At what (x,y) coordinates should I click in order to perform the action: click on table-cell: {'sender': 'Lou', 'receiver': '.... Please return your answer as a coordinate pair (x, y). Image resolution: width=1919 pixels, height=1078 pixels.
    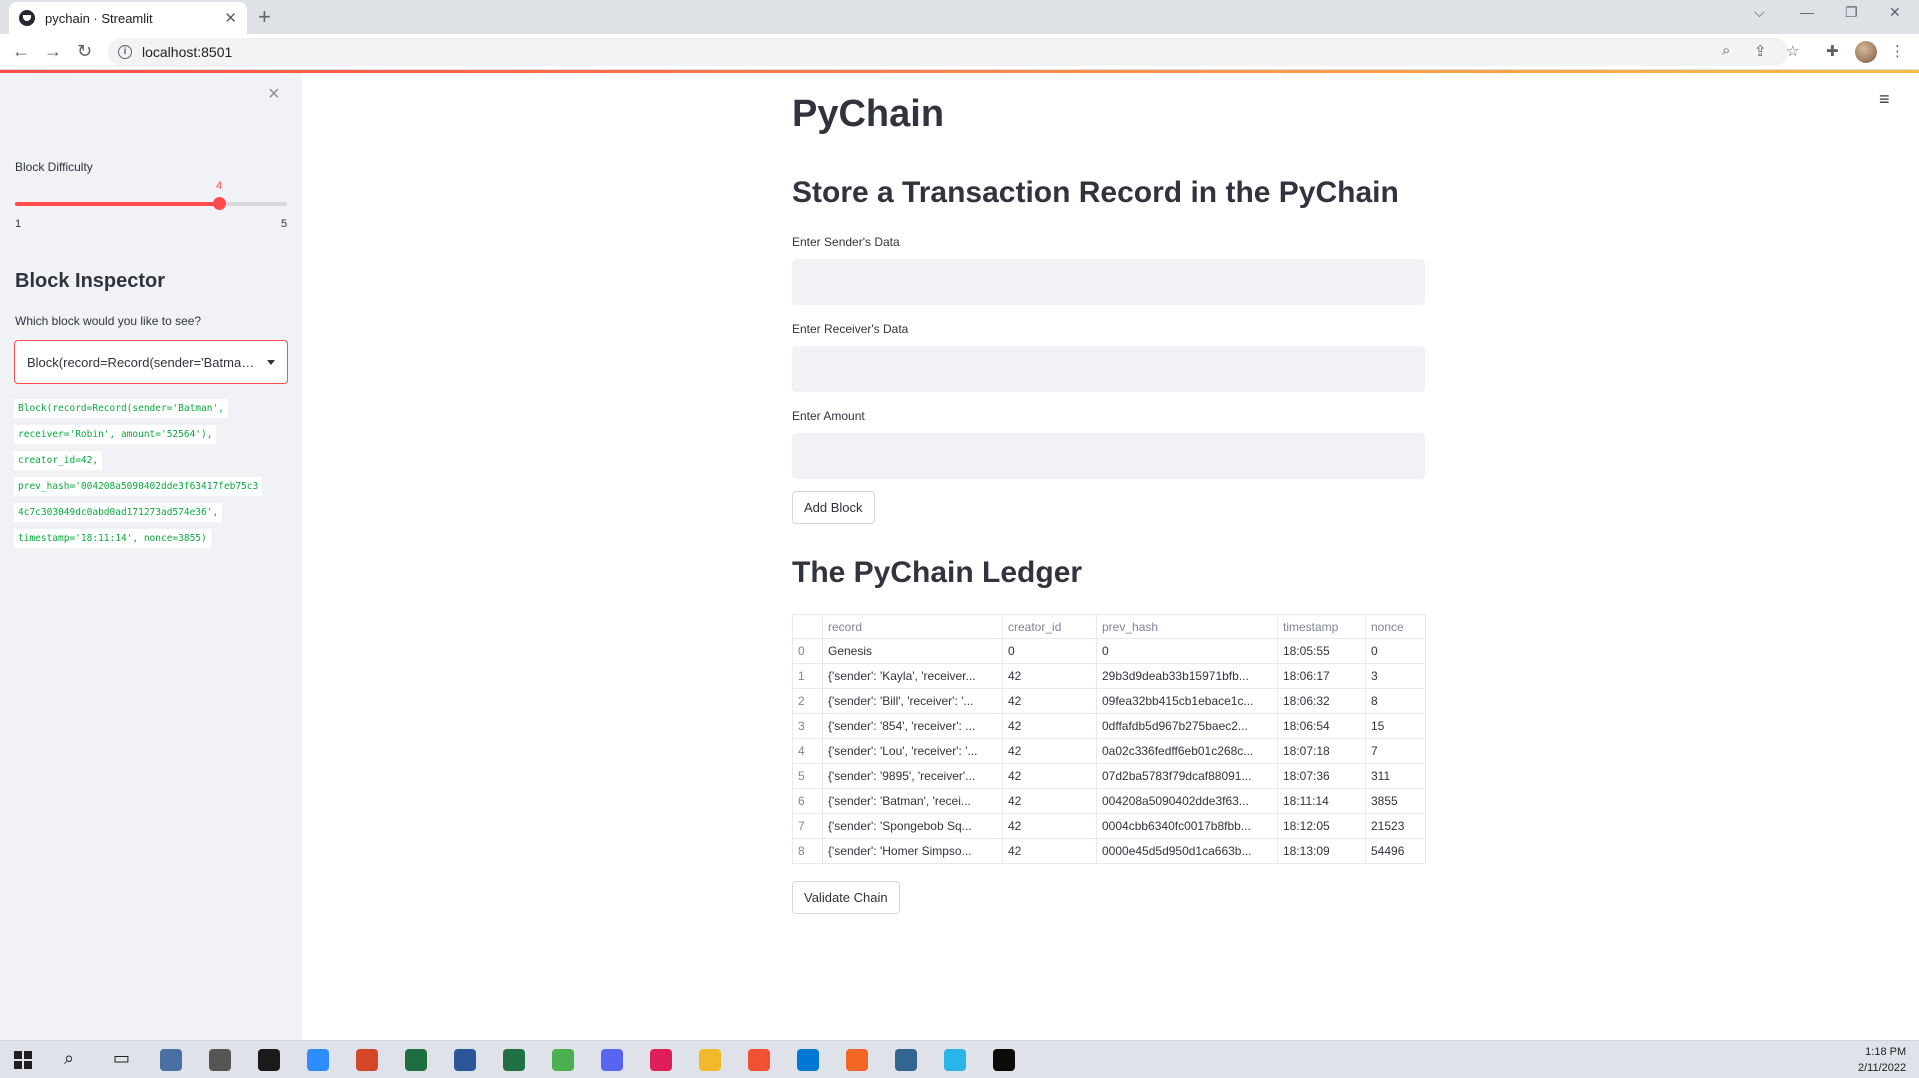
    Looking at the image, I should click on (912, 751).